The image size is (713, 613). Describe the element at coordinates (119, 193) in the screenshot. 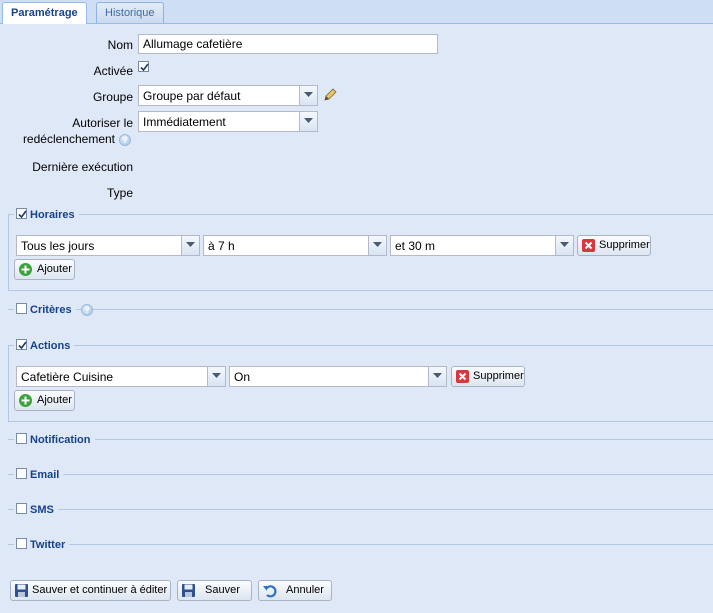

I see `type-label: Type` at that location.